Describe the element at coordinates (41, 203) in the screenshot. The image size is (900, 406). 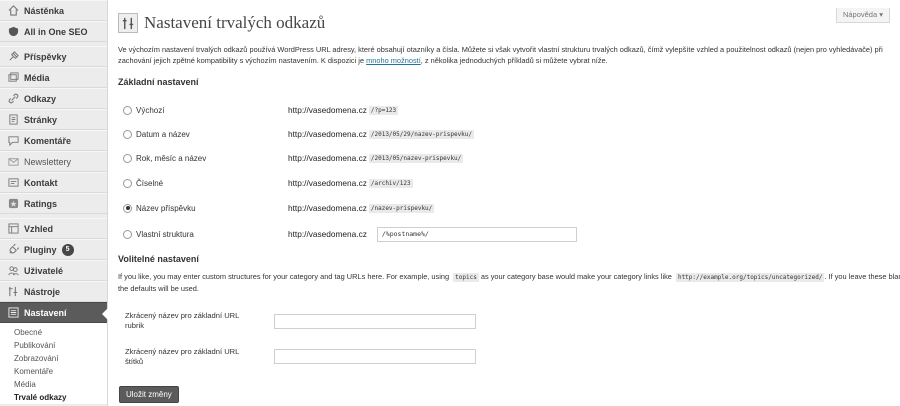
I see `menu-label: Ratings` at that location.